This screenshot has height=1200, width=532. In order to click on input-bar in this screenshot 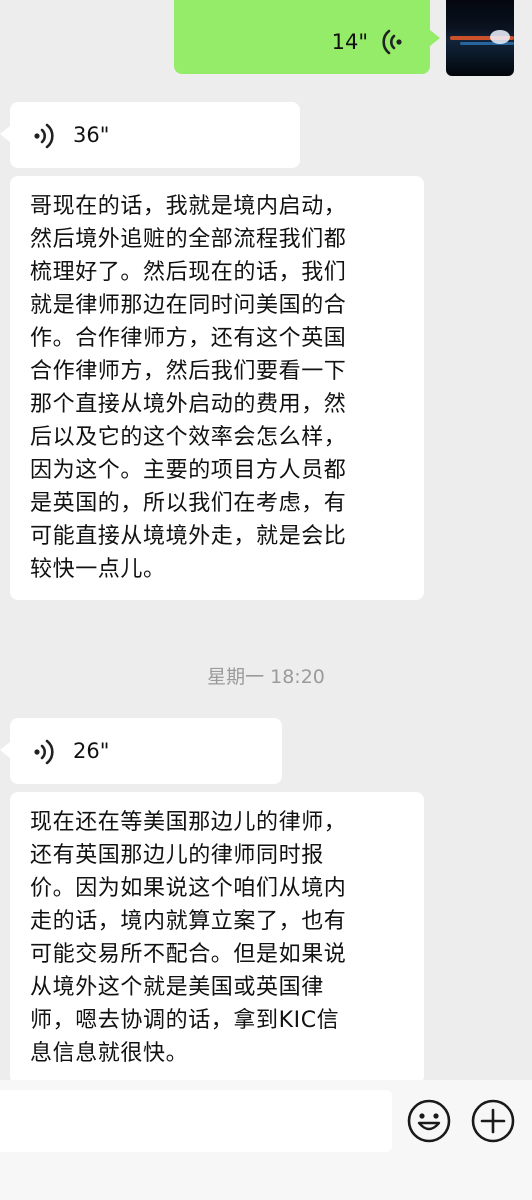, I will do `click(266, 1140)`.